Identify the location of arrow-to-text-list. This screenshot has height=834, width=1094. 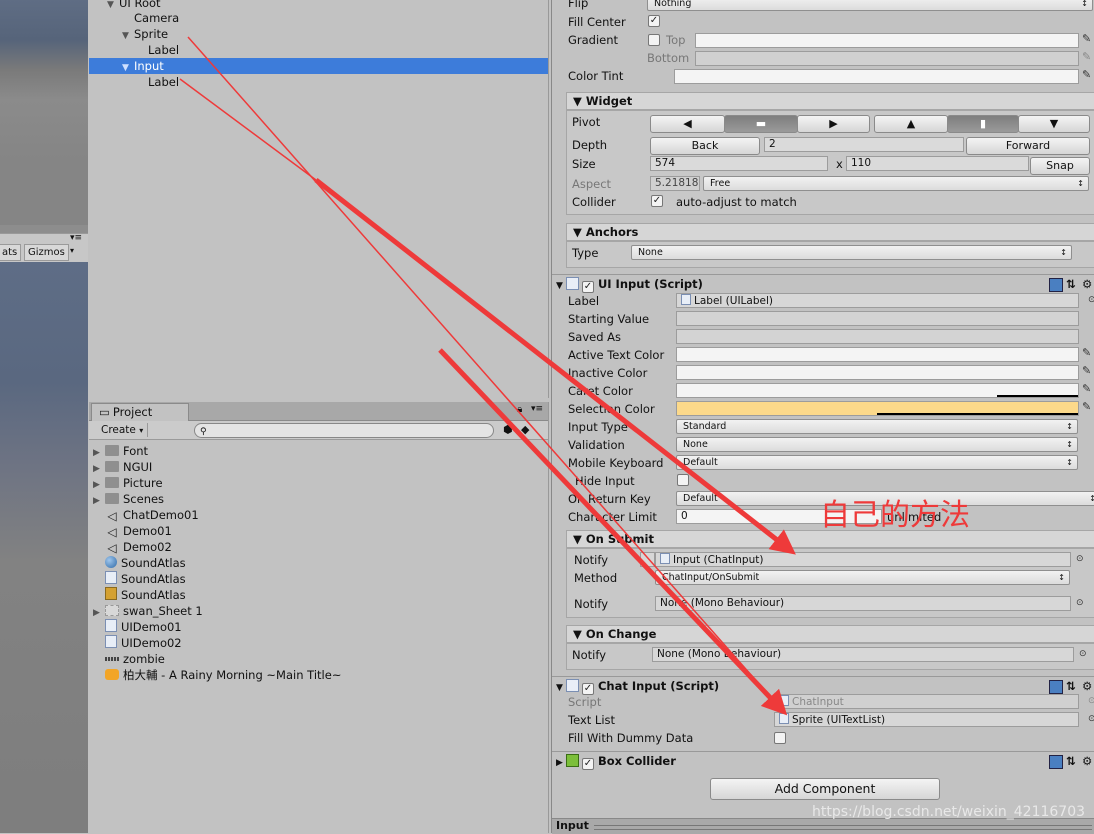
(613, 532).